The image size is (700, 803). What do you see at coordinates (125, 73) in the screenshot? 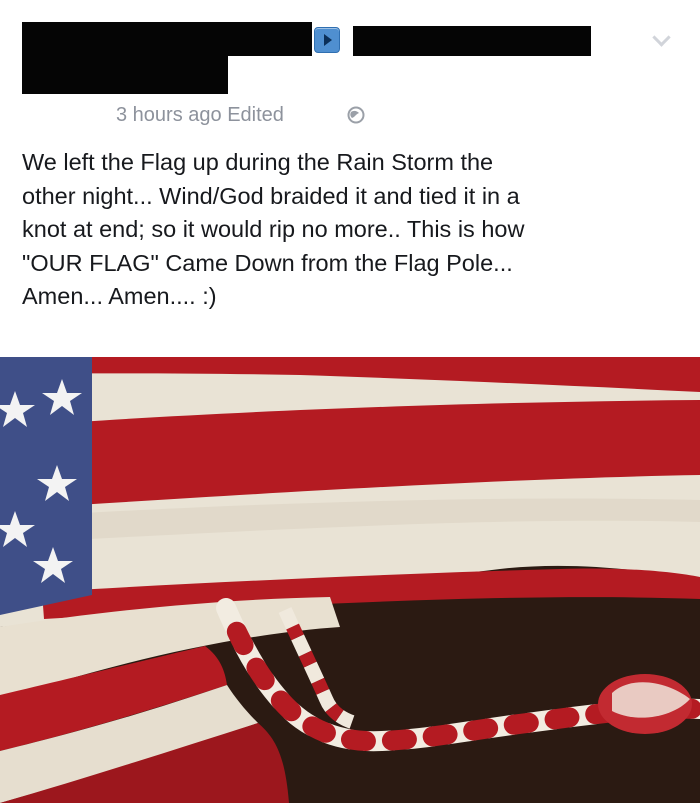
I see `redacted-author-name-block` at bounding box center [125, 73].